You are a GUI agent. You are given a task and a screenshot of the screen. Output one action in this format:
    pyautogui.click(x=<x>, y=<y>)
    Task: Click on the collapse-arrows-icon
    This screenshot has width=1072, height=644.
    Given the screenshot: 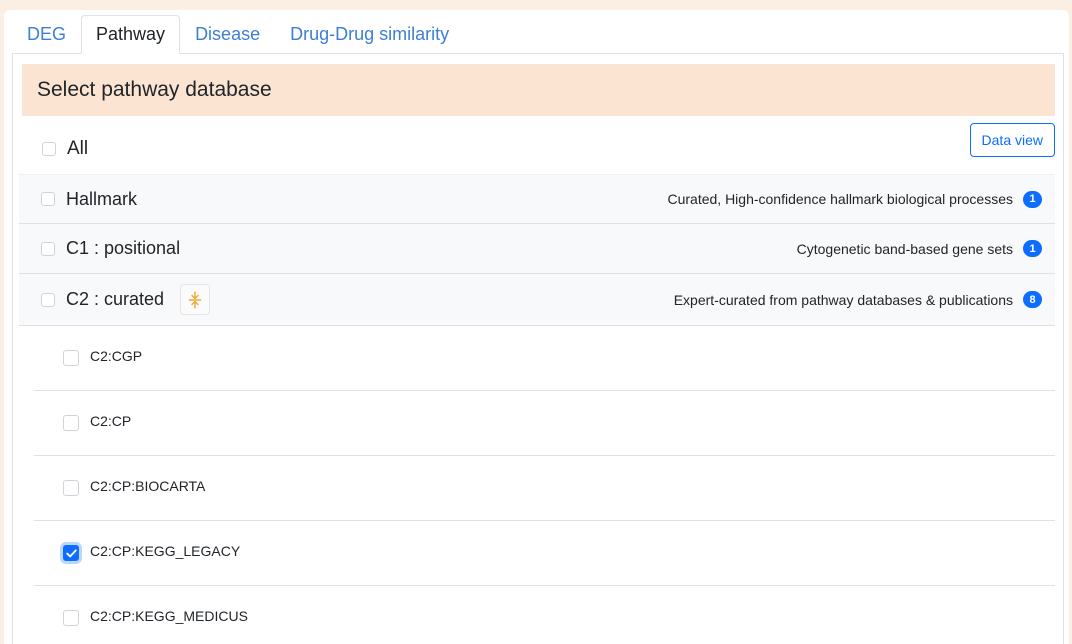 What is the action you would take?
    pyautogui.click(x=195, y=299)
    